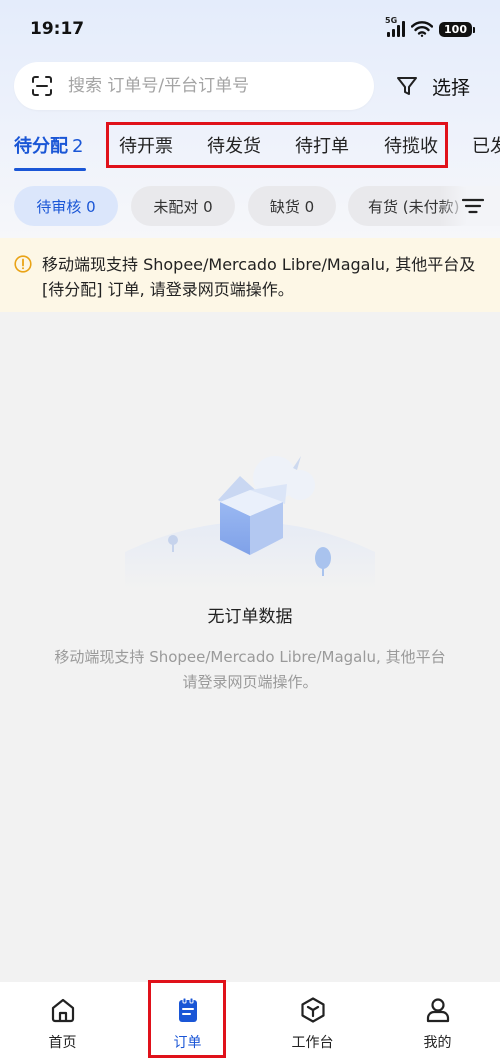 The width and height of the screenshot is (500, 1064). Describe the element at coordinates (187, 1023) in the screenshot. I see `nav-orders: 订单` at that location.